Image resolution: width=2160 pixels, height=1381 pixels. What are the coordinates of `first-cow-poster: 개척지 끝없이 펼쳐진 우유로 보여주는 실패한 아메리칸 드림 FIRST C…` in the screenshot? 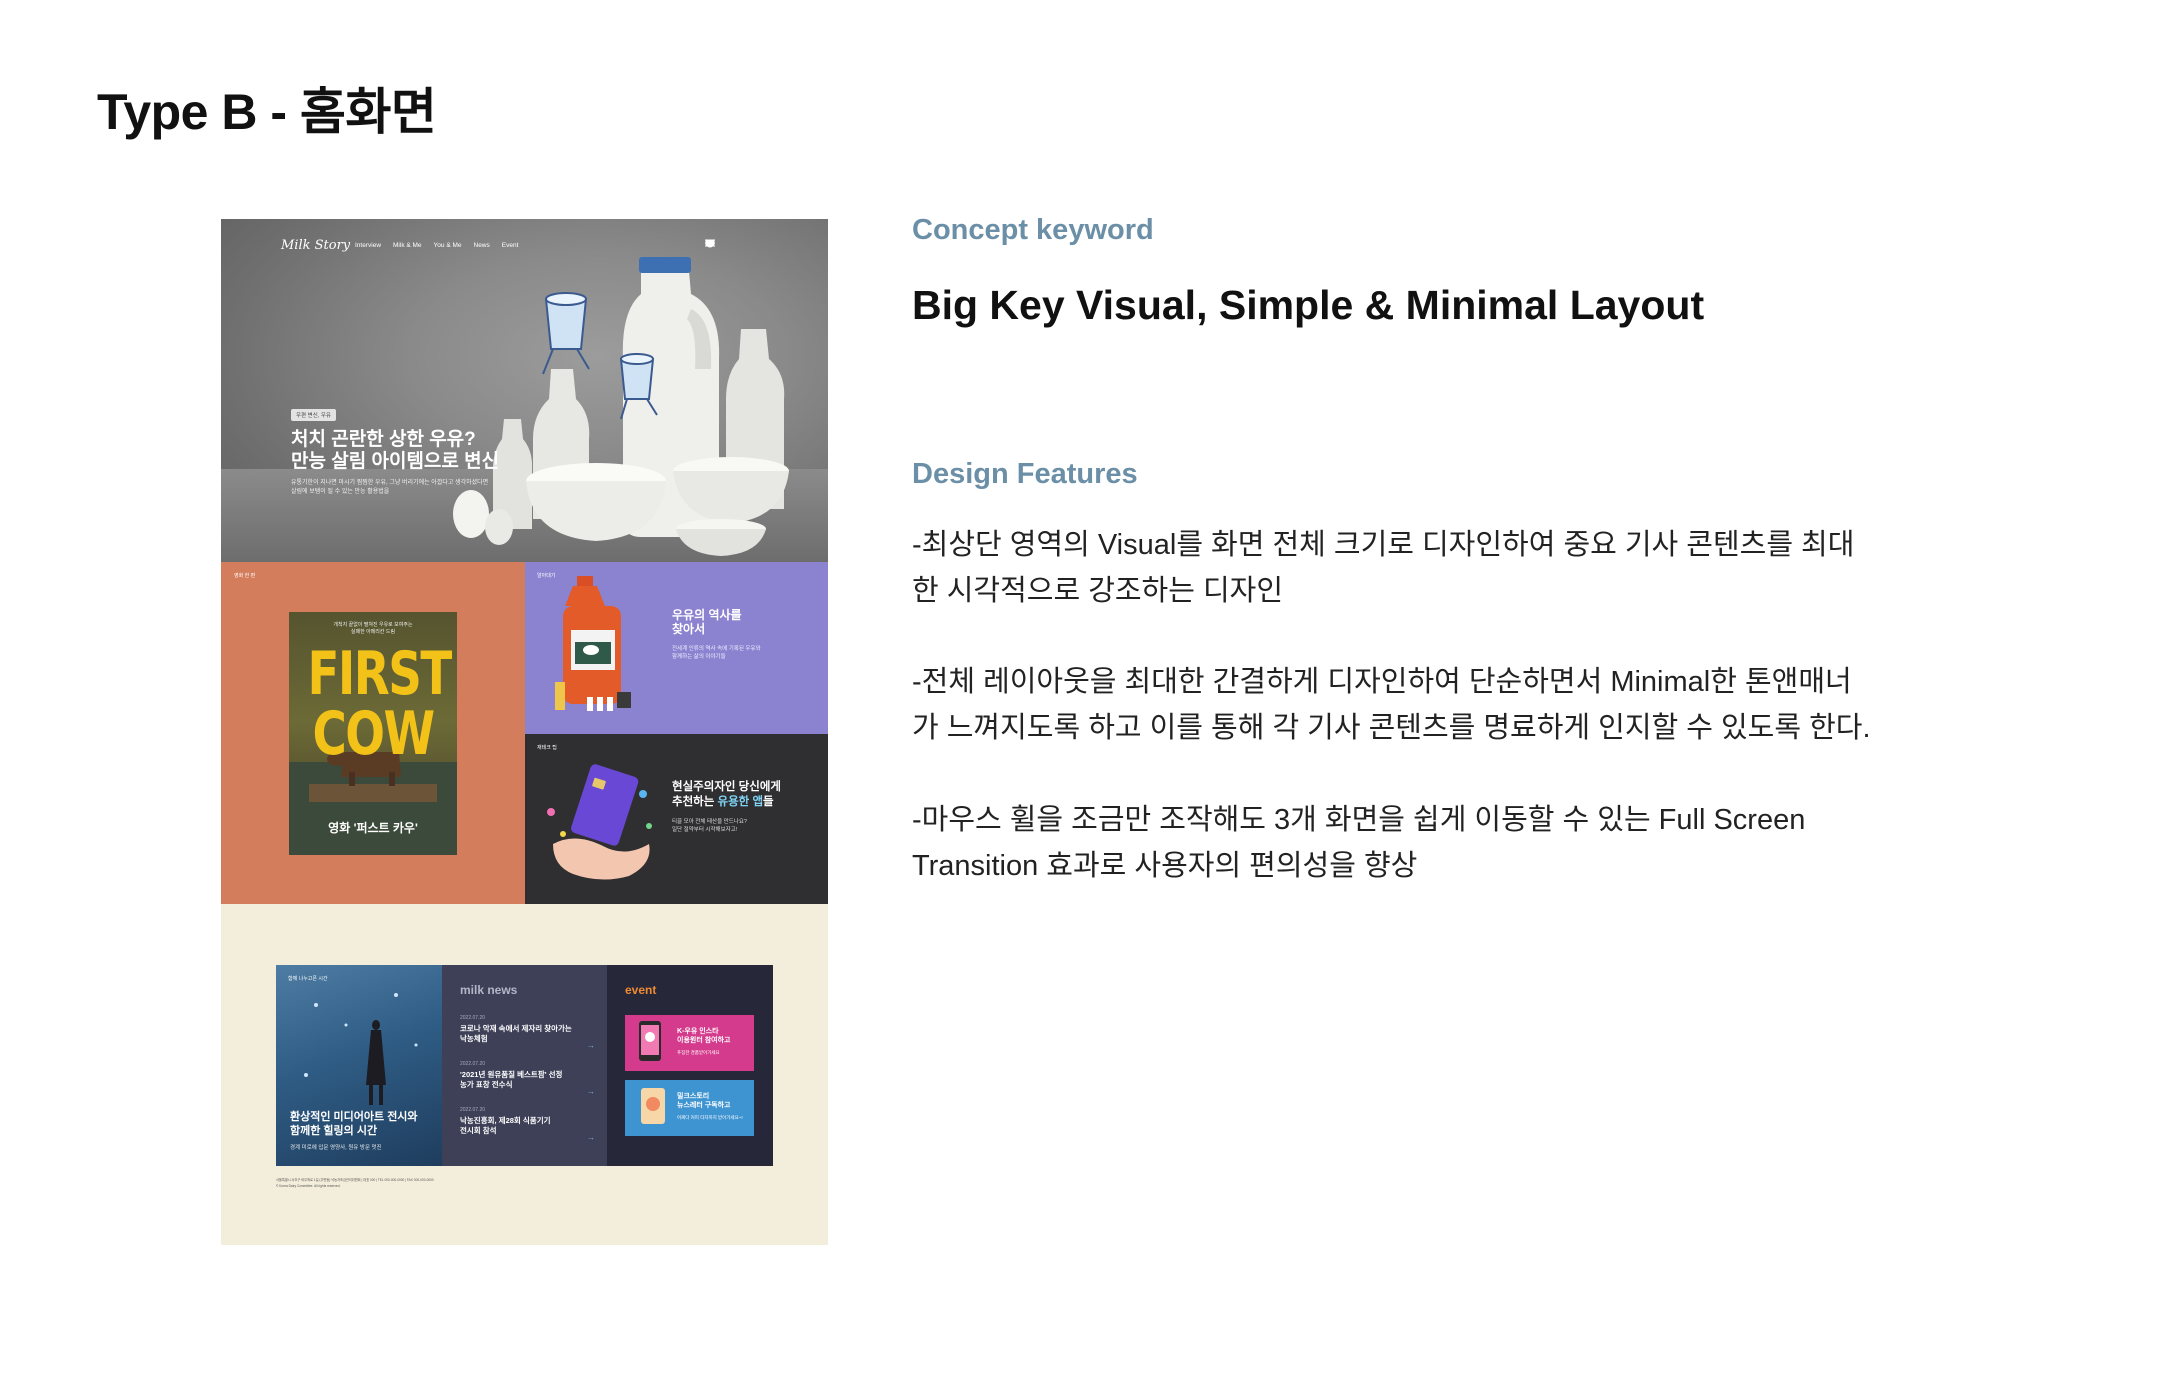 It's located at (373, 733).